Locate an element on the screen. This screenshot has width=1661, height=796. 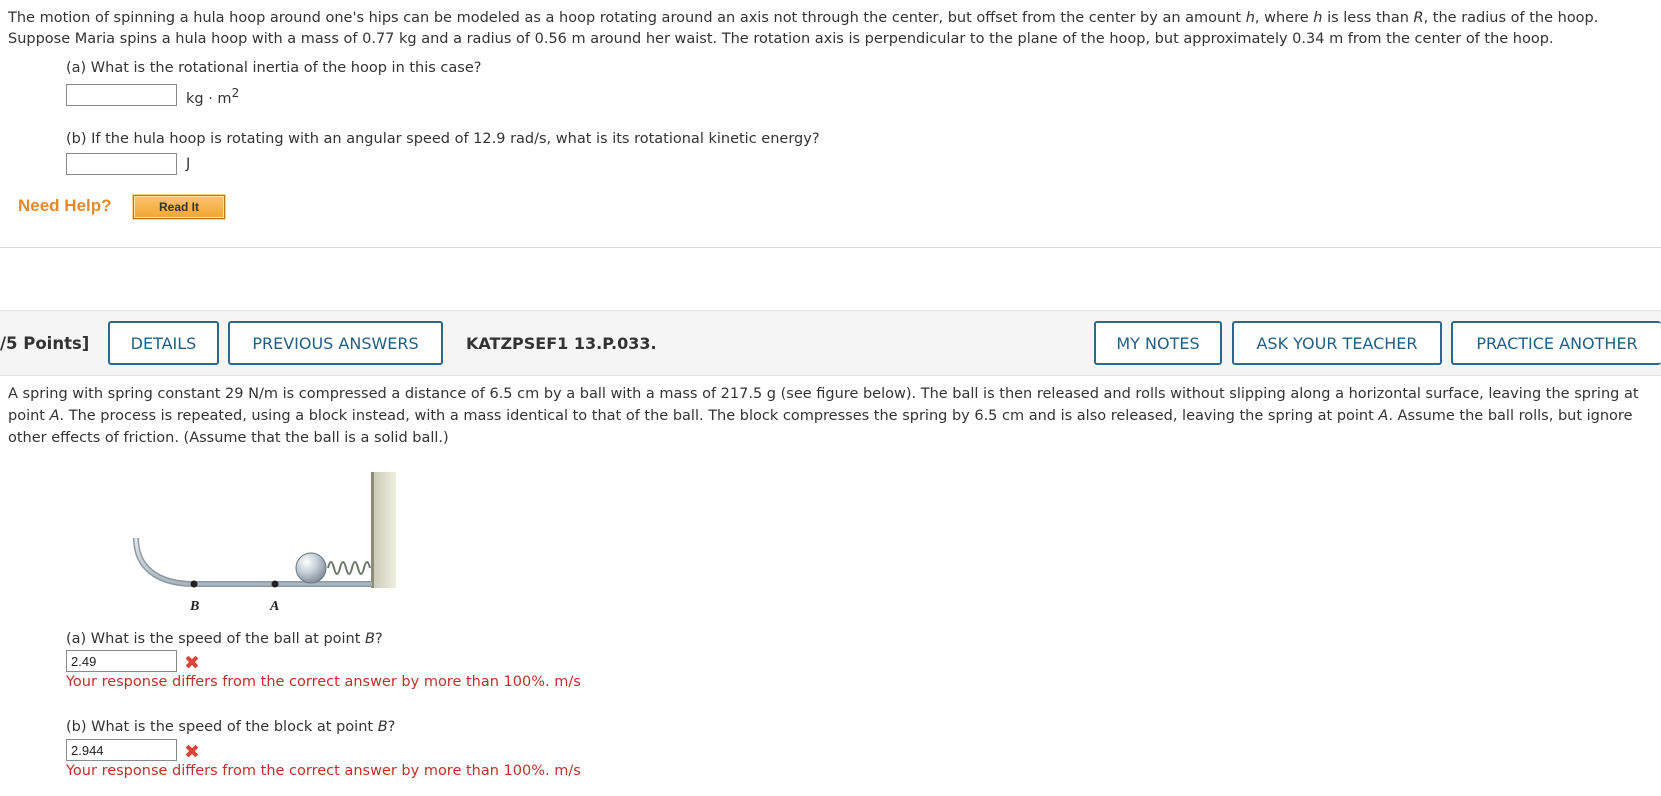
point-a-label: A is located at coordinates (274, 605).